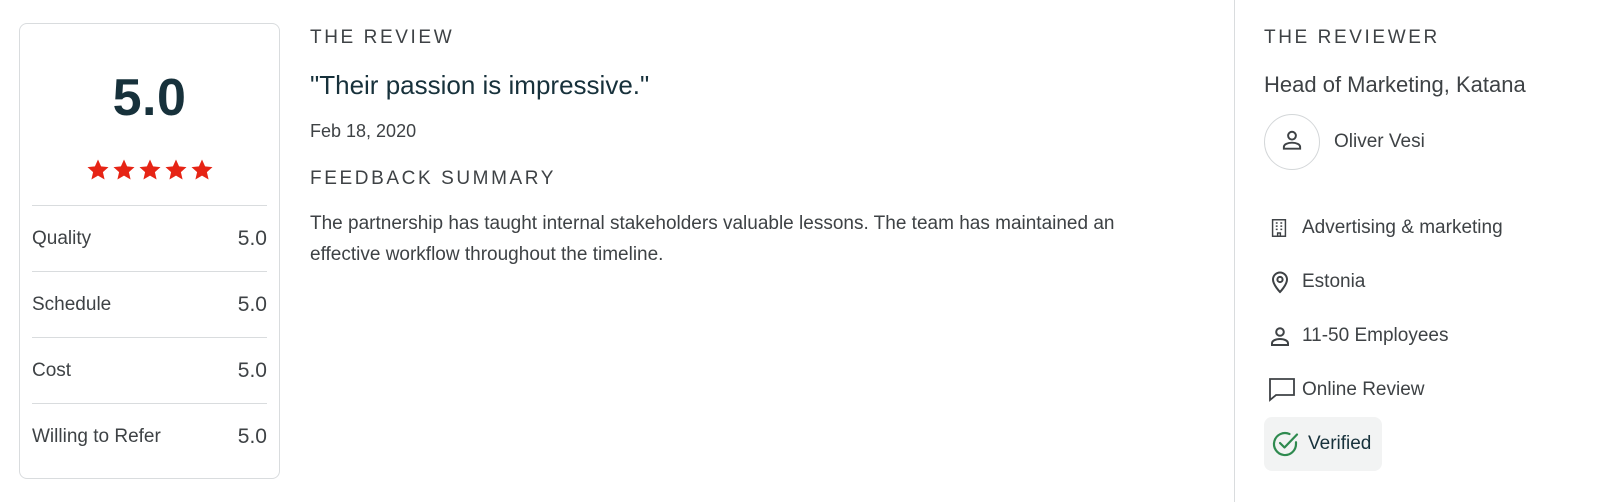  What do you see at coordinates (72, 304) in the screenshot?
I see `score-label: Schedule` at bounding box center [72, 304].